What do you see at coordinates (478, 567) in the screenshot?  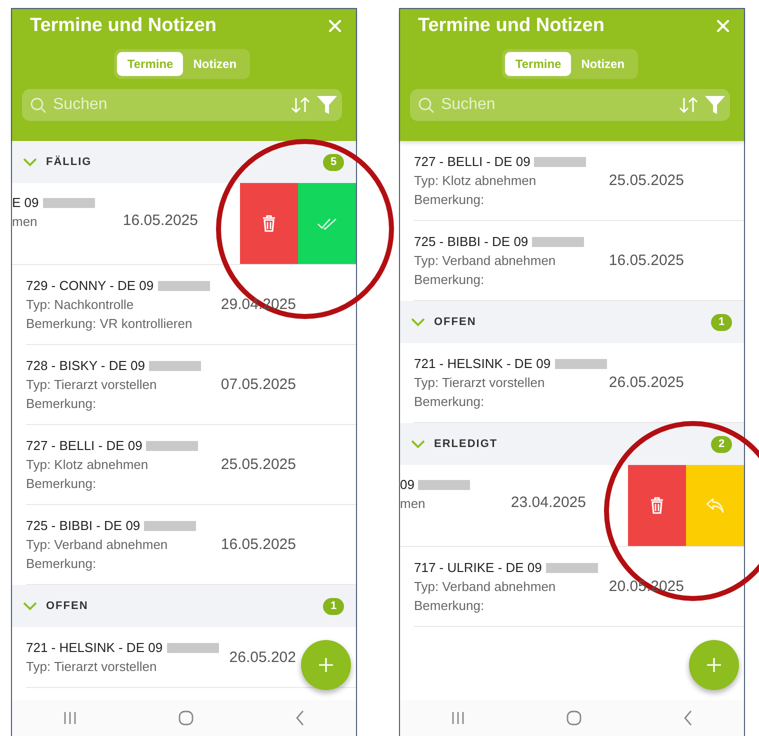 I see `item-title: 717 - ULRIKE - DE 09` at bounding box center [478, 567].